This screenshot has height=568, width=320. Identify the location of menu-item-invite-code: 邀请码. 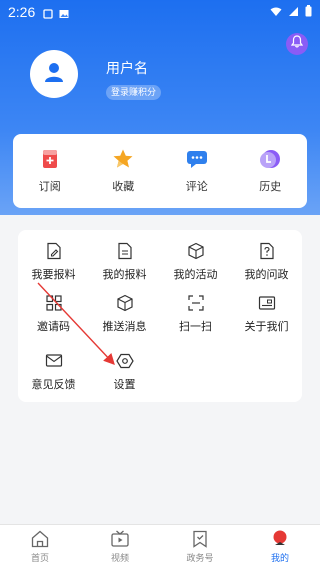
(53, 310).